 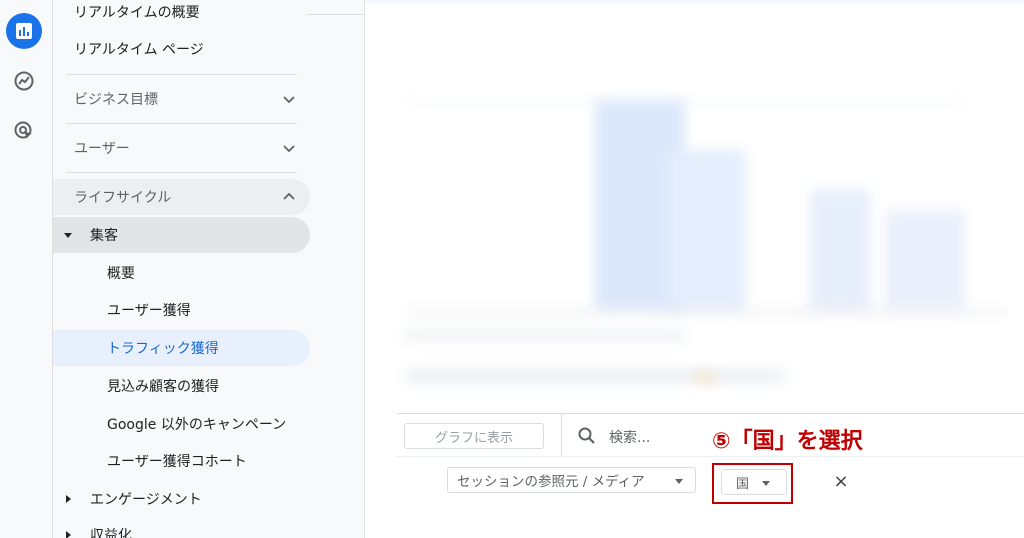 I want to click on secondary-dimension-select: 国, so click(x=754, y=482).